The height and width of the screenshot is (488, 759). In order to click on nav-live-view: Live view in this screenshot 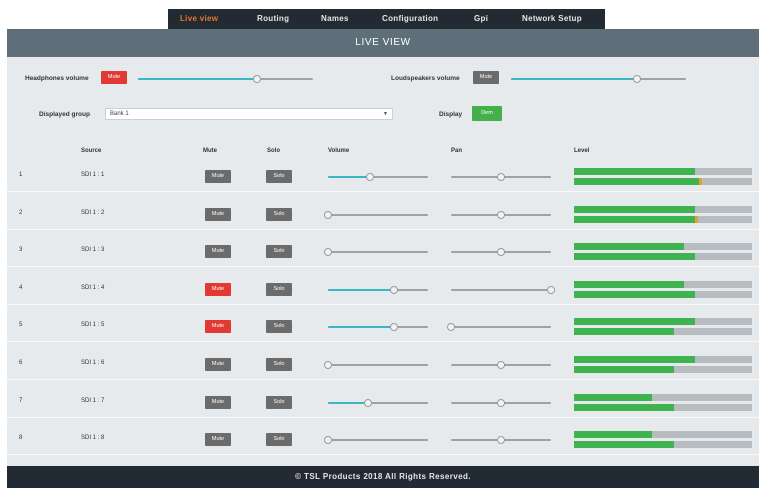, I will do `click(199, 18)`.